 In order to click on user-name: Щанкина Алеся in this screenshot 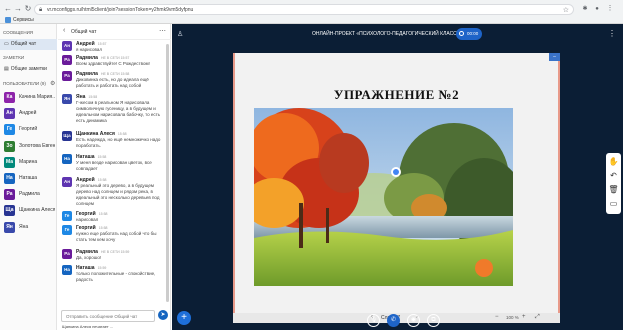, I will do `click(37, 210)`.